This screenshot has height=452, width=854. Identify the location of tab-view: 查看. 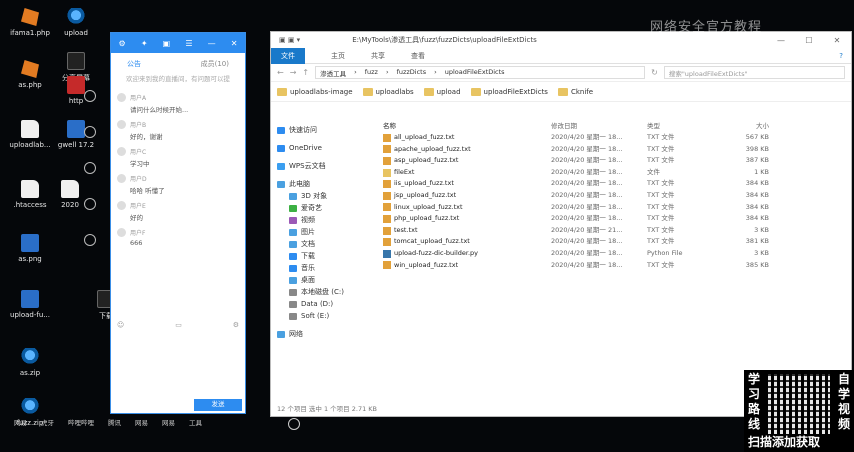
(418, 56).